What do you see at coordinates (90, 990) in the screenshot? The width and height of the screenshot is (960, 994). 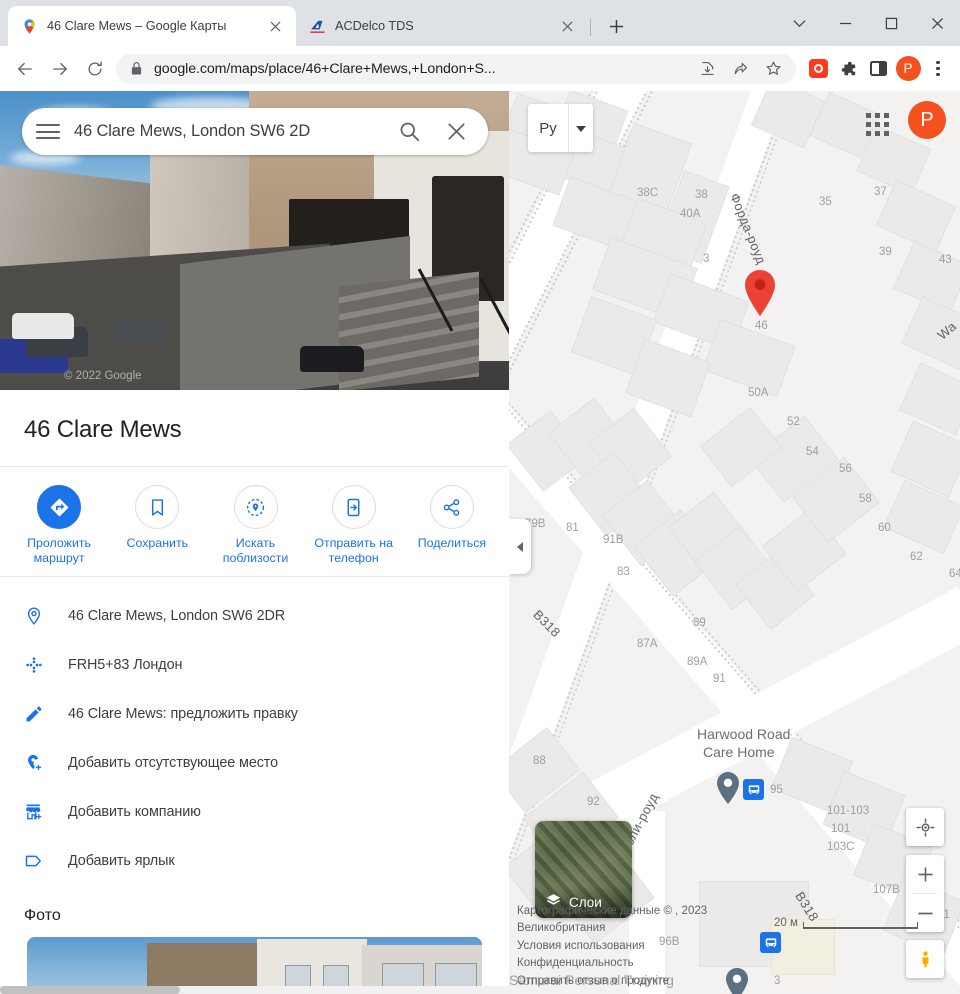 I see `scrollbar-thumb` at bounding box center [90, 990].